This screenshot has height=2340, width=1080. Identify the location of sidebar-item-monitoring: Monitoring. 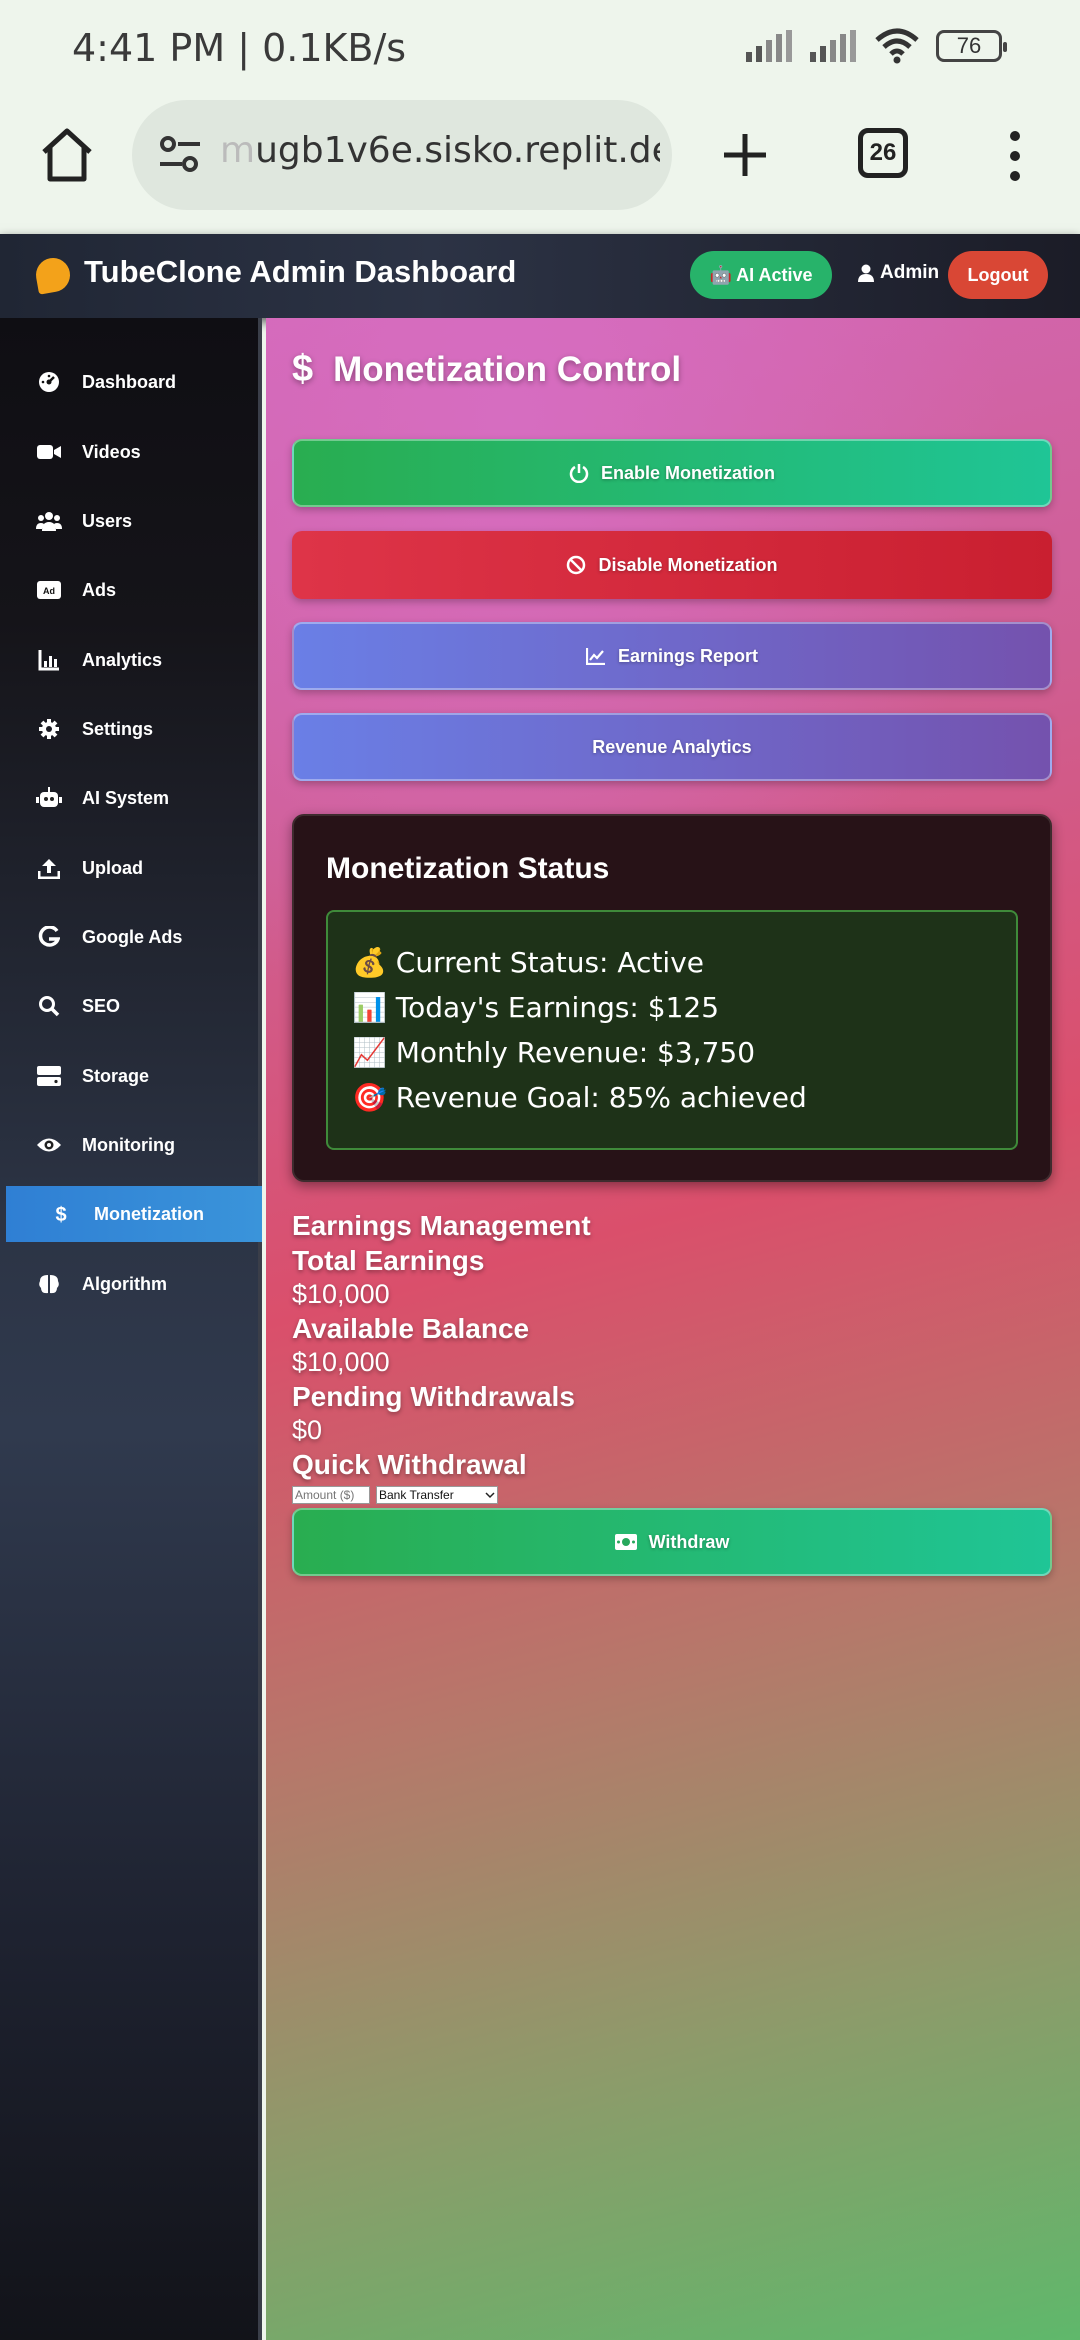
(129, 1145).